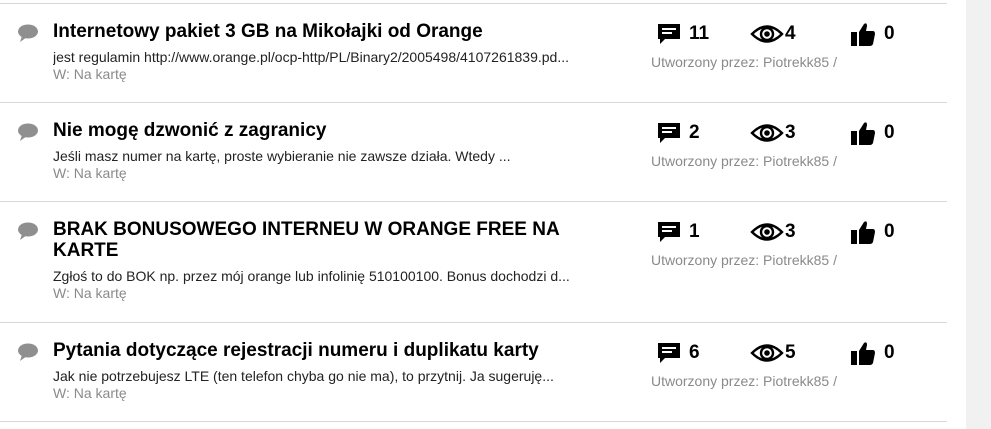 This screenshot has height=429, width=991. I want to click on replies-stat: 6, so click(678, 353).